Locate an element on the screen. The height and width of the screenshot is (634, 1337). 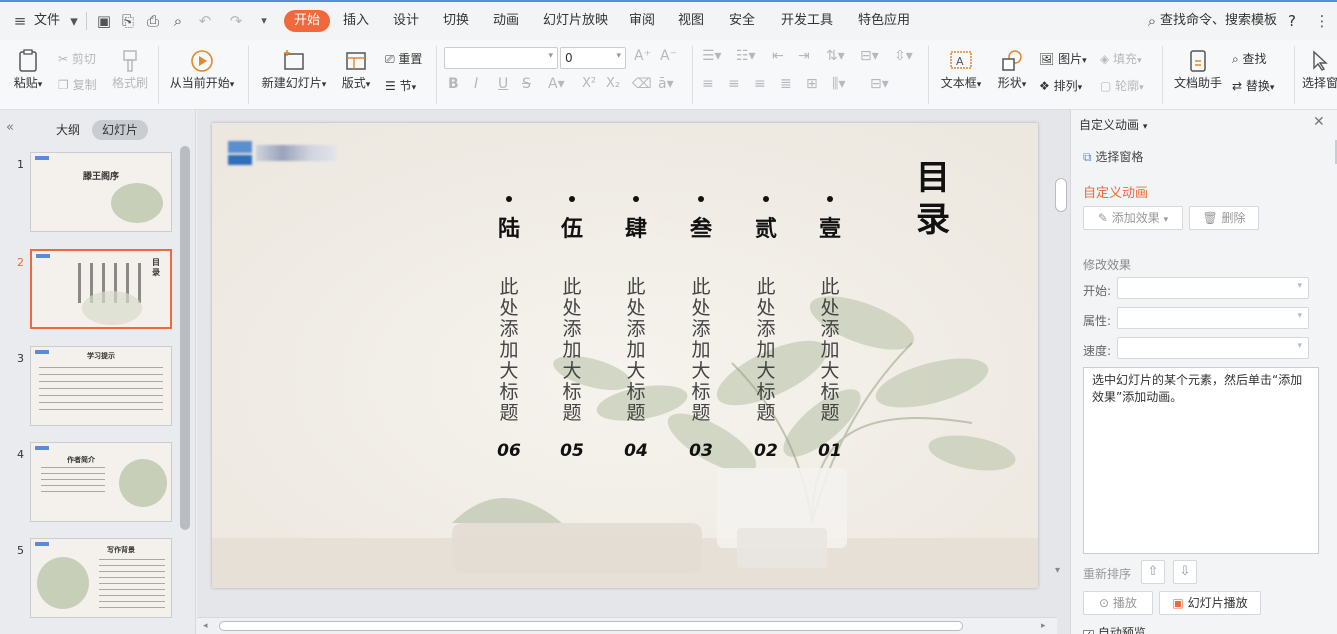
column-heading: 伍 is located at coordinates (572, 227).